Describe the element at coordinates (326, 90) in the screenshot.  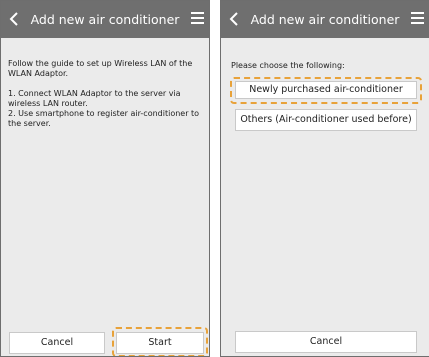
I see `newly-purchased-highlight` at that location.